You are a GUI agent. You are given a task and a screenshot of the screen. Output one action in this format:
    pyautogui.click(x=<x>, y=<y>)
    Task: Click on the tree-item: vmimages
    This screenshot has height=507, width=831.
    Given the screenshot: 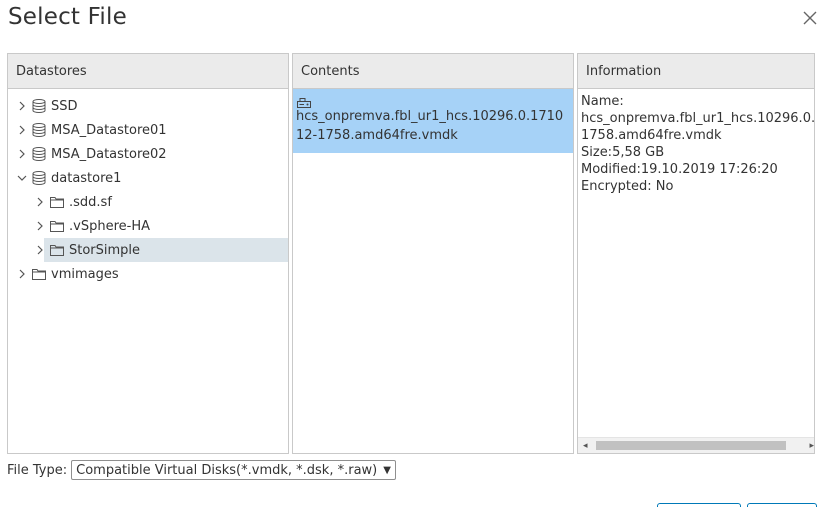 What is the action you would take?
    pyautogui.click(x=148, y=274)
    